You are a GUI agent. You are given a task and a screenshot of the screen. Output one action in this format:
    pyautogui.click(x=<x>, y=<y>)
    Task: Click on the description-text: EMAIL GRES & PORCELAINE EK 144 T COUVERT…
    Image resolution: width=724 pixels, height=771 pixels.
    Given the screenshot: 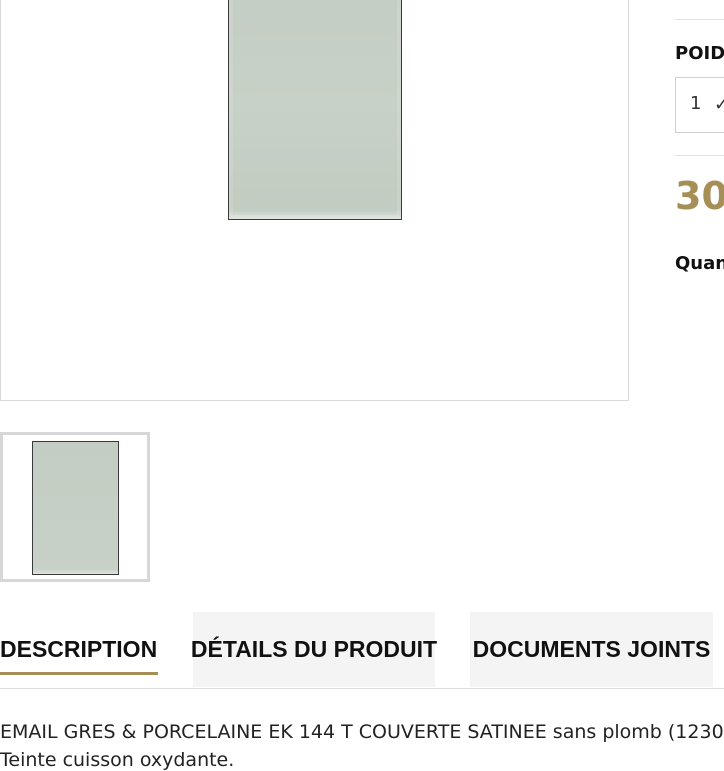 What is the action you would take?
    pyautogui.click(x=362, y=744)
    